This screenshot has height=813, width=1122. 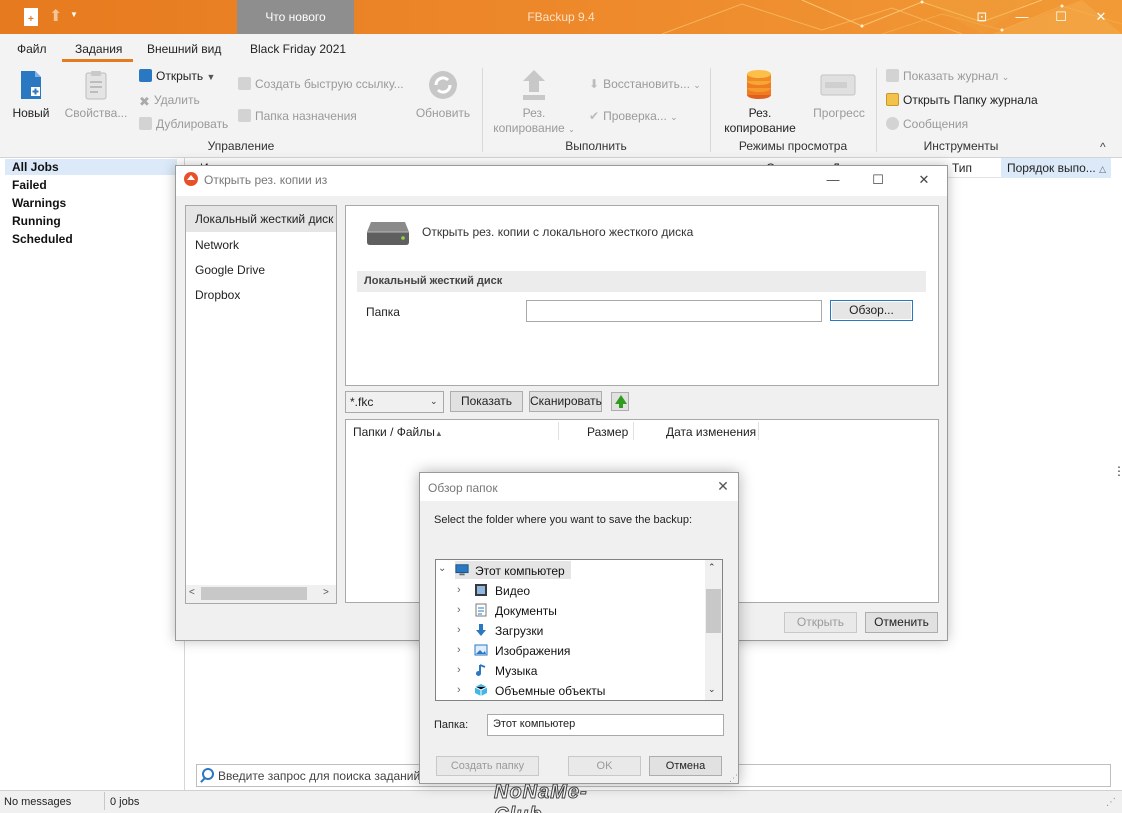 What do you see at coordinates (712, 689) in the screenshot?
I see `scroll-down-icon: ⌄` at bounding box center [712, 689].